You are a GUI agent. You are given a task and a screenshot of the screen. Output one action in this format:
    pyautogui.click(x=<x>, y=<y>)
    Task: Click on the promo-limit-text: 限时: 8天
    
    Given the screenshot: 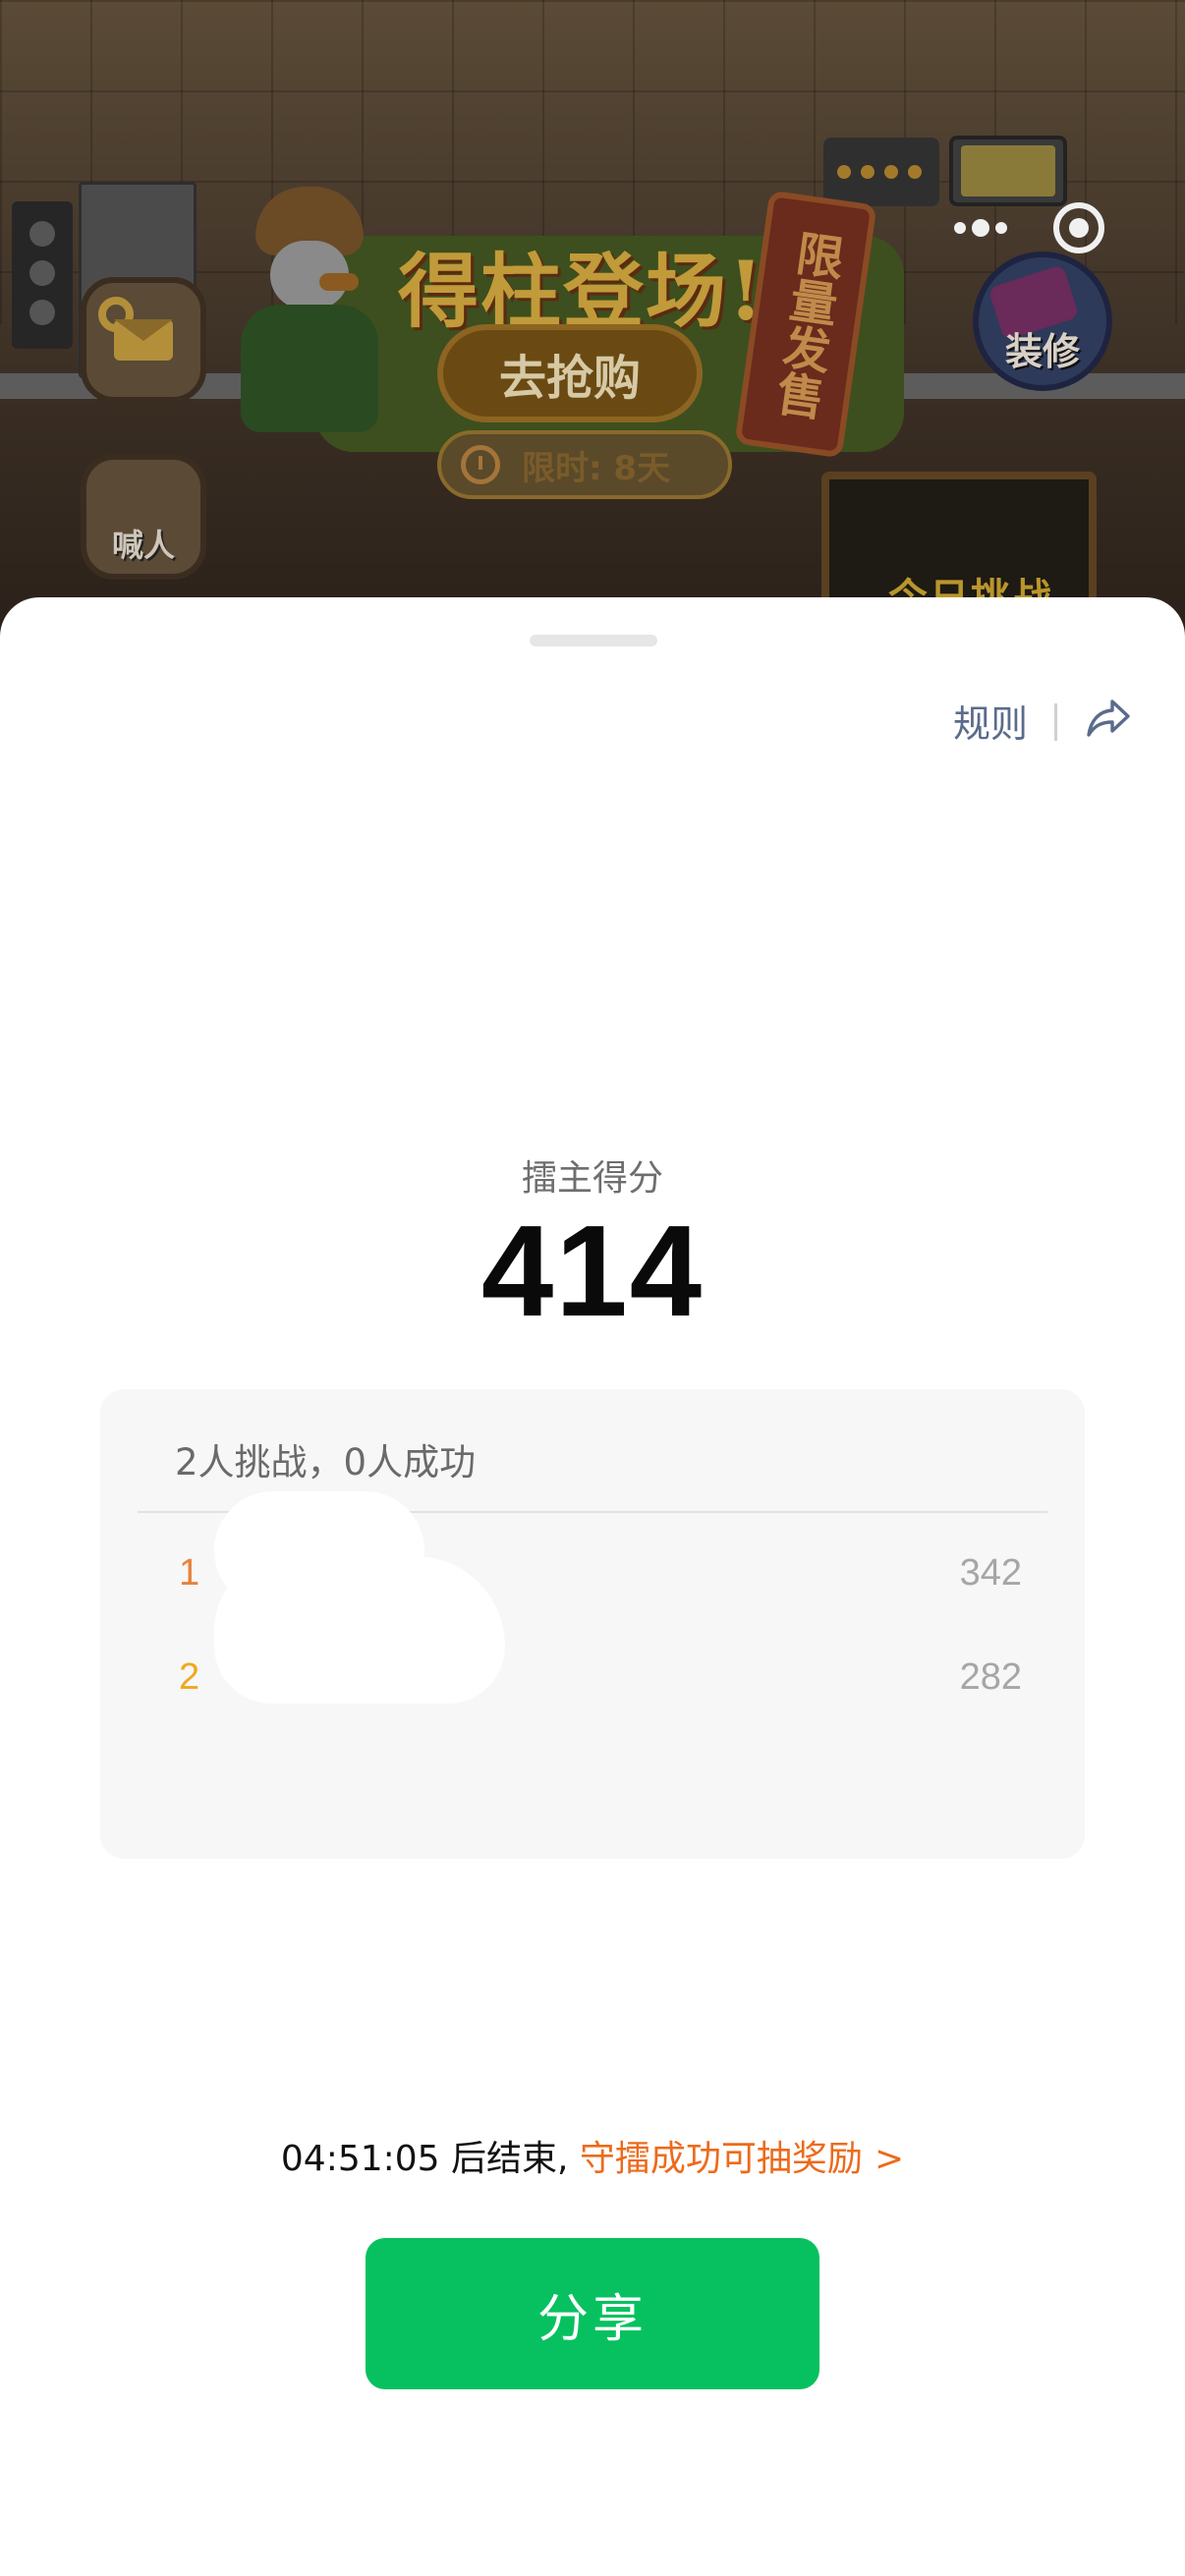 What is the action you would take?
    pyautogui.click(x=596, y=468)
    